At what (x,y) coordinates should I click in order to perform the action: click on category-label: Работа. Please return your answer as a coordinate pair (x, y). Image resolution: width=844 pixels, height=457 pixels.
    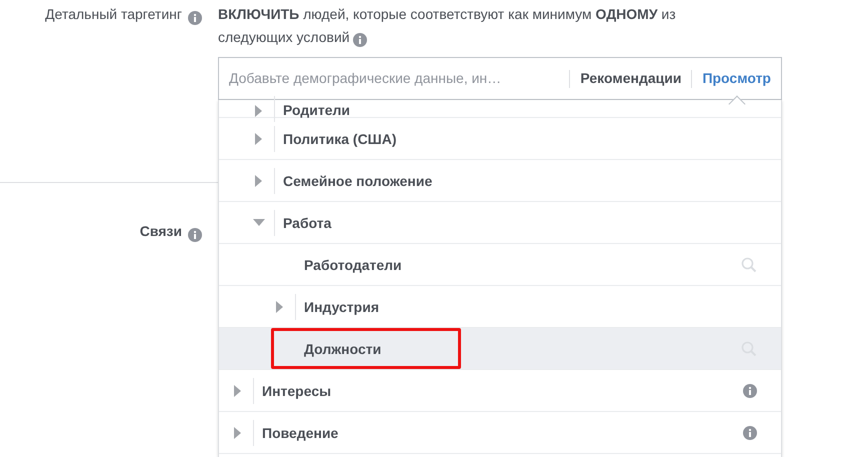
    Looking at the image, I should click on (307, 223).